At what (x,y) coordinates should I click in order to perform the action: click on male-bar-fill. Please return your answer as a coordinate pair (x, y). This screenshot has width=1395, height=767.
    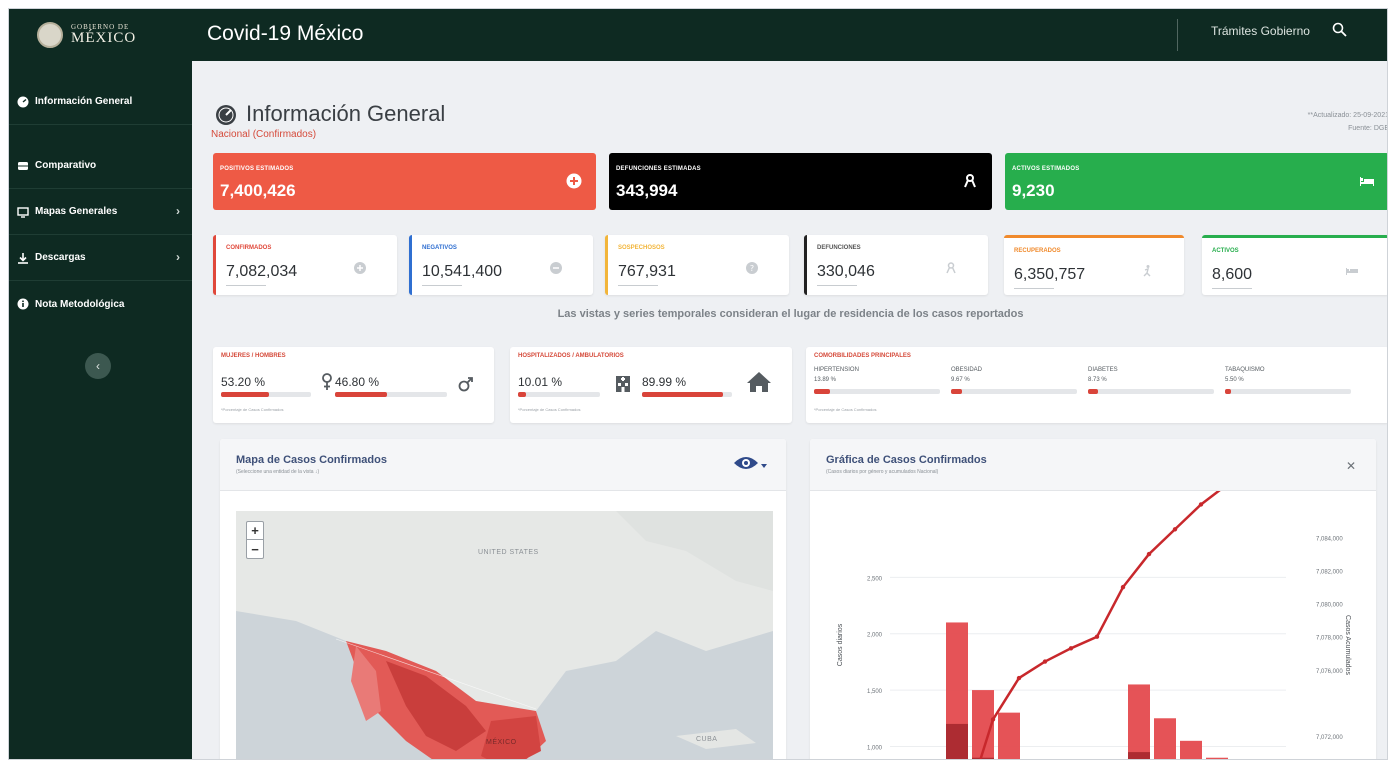
    Looking at the image, I should click on (361, 394).